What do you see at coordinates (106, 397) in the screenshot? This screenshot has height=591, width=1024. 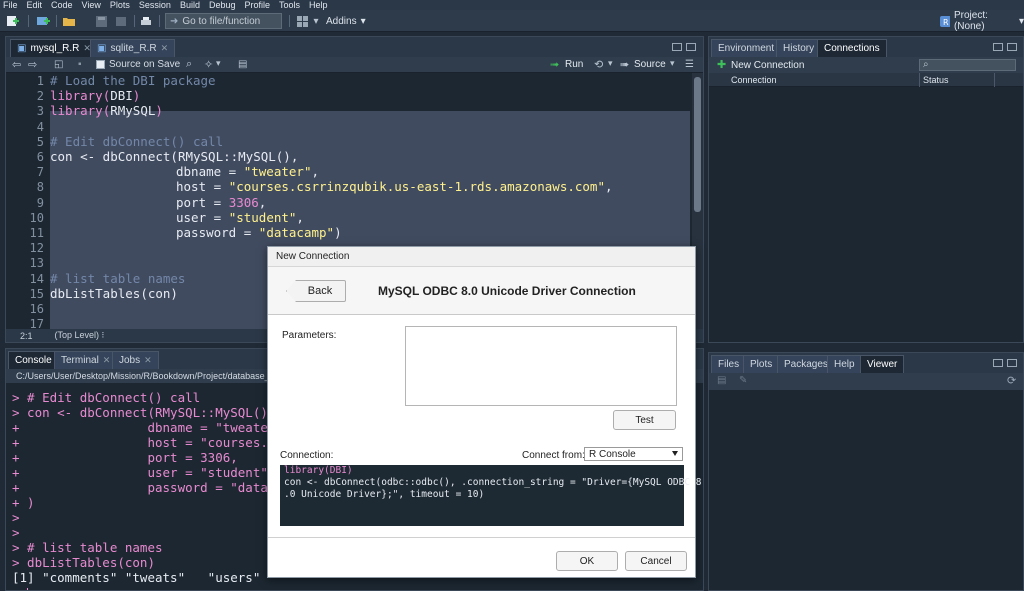 I see `console-line: > # Edit dbConnect() call` at bounding box center [106, 397].